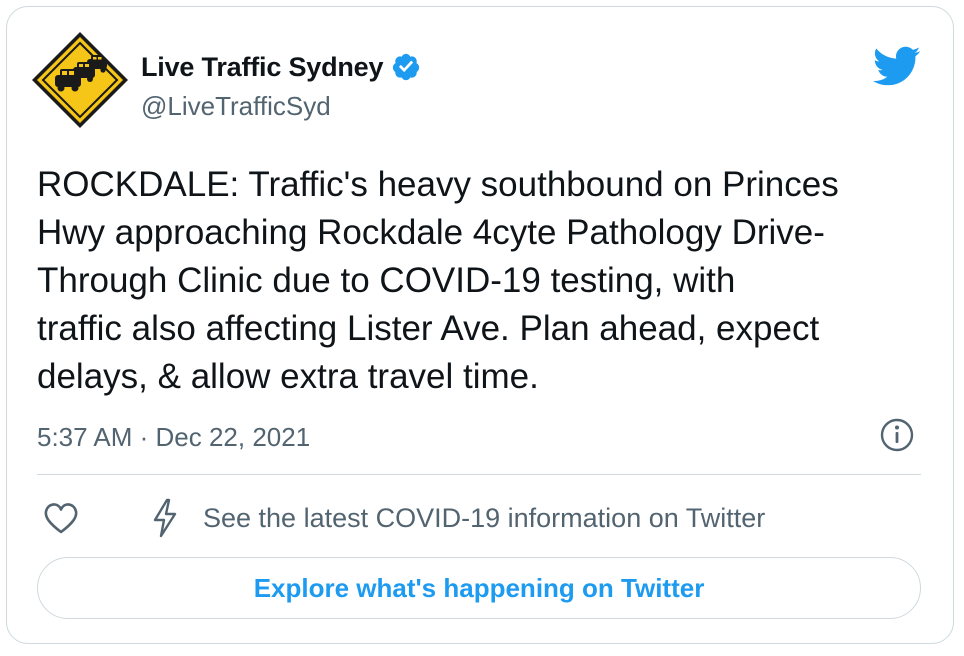 The width and height of the screenshot is (964, 656). Describe the element at coordinates (165, 518) in the screenshot. I see `lightning-bolt-icon` at that location.